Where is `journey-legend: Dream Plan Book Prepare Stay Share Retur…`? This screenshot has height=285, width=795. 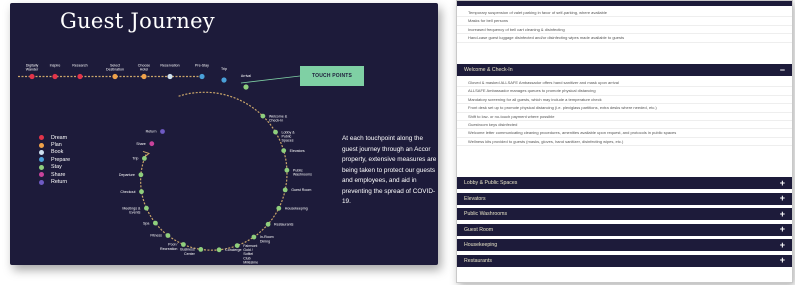
journey-legend: Dream Plan Book Prepare Stay Share Retur… is located at coordinates (54, 160).